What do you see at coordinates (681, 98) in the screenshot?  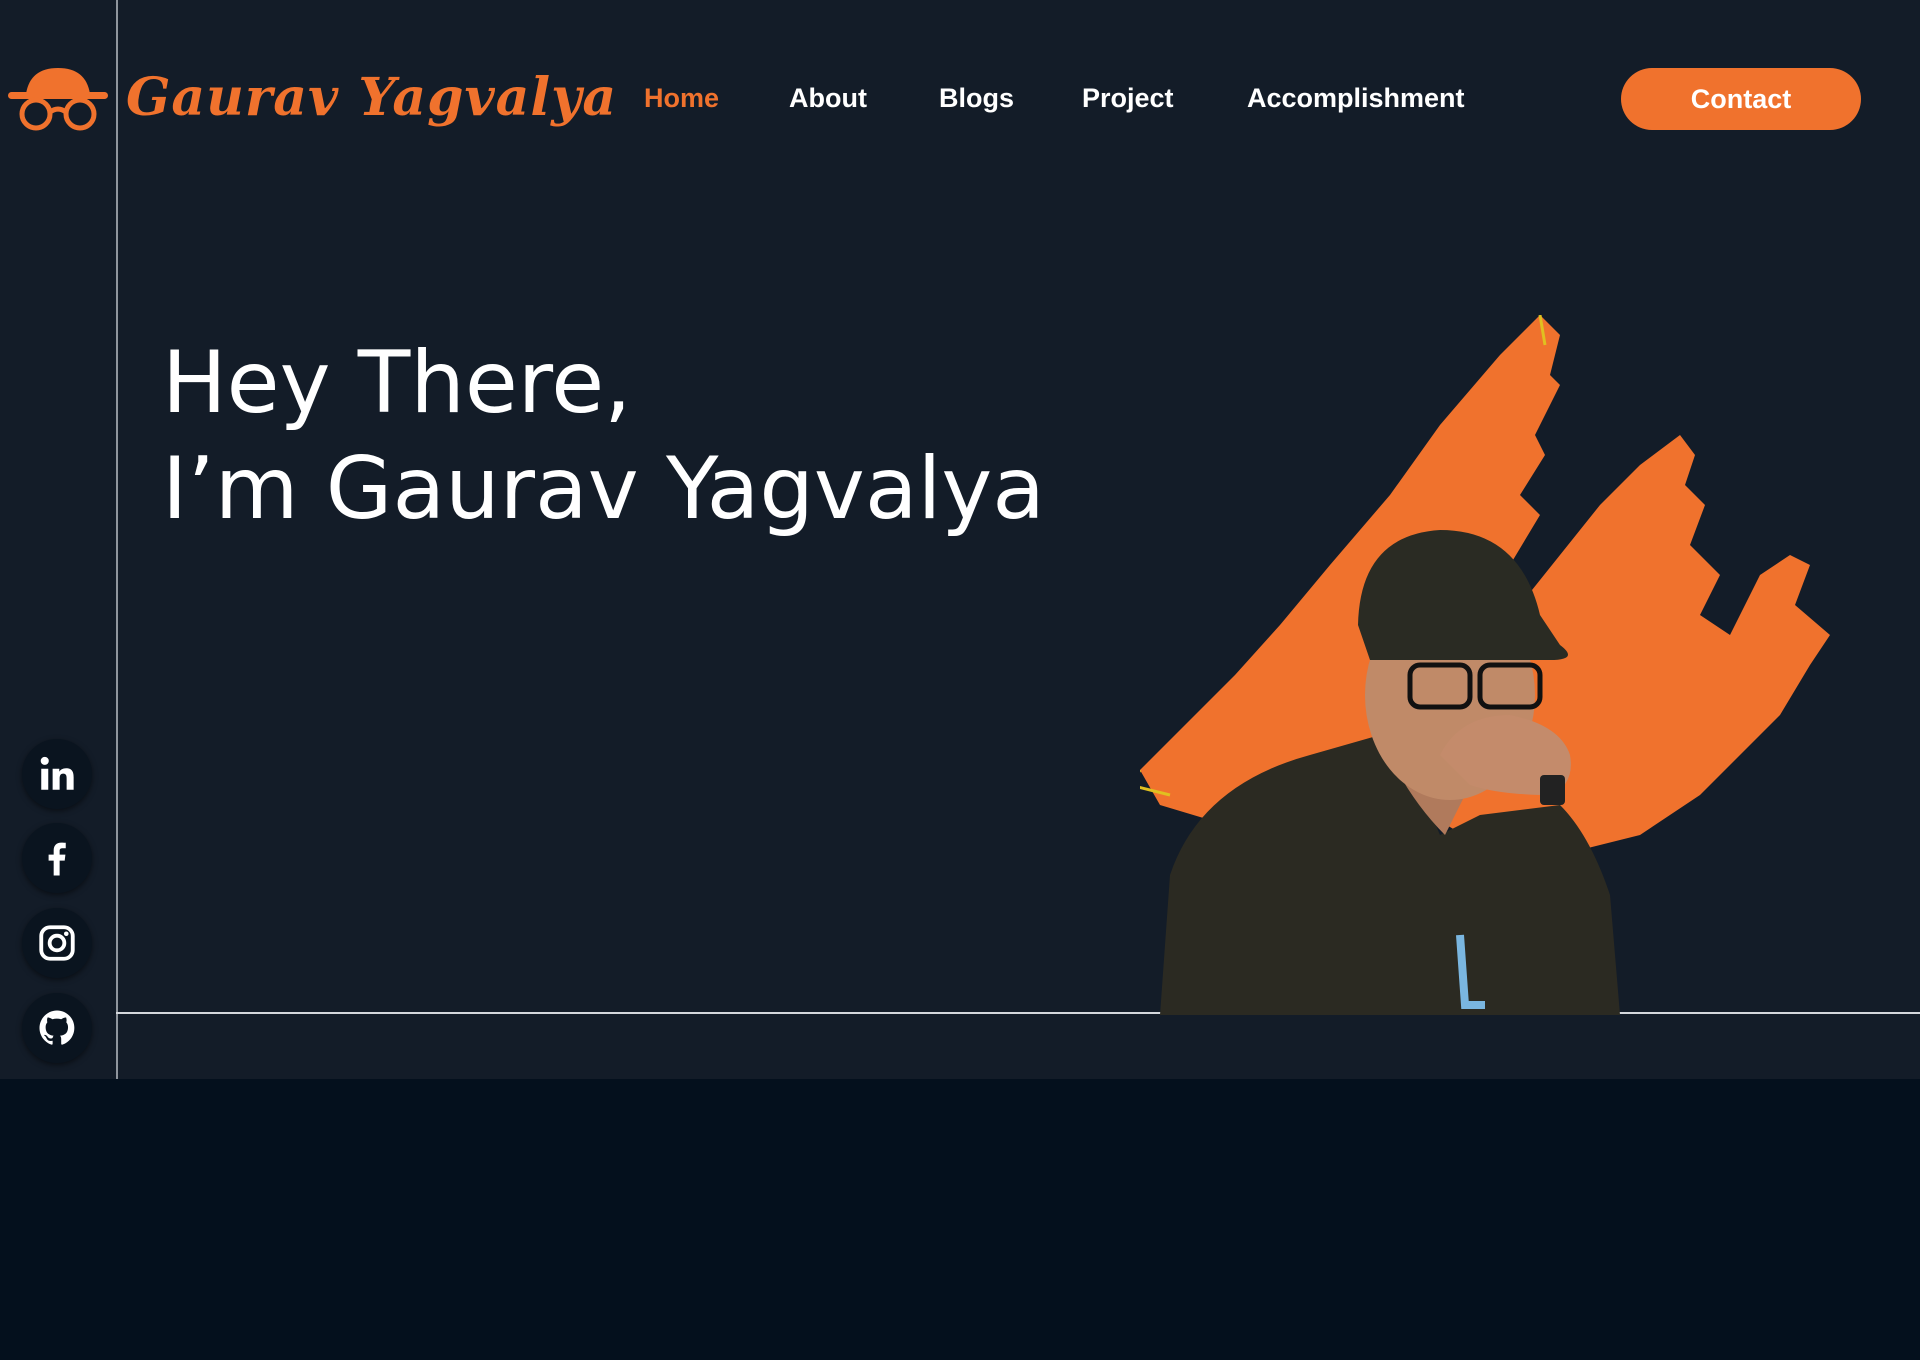 I see `nav-home: Home` at bounding box center [681, 98].